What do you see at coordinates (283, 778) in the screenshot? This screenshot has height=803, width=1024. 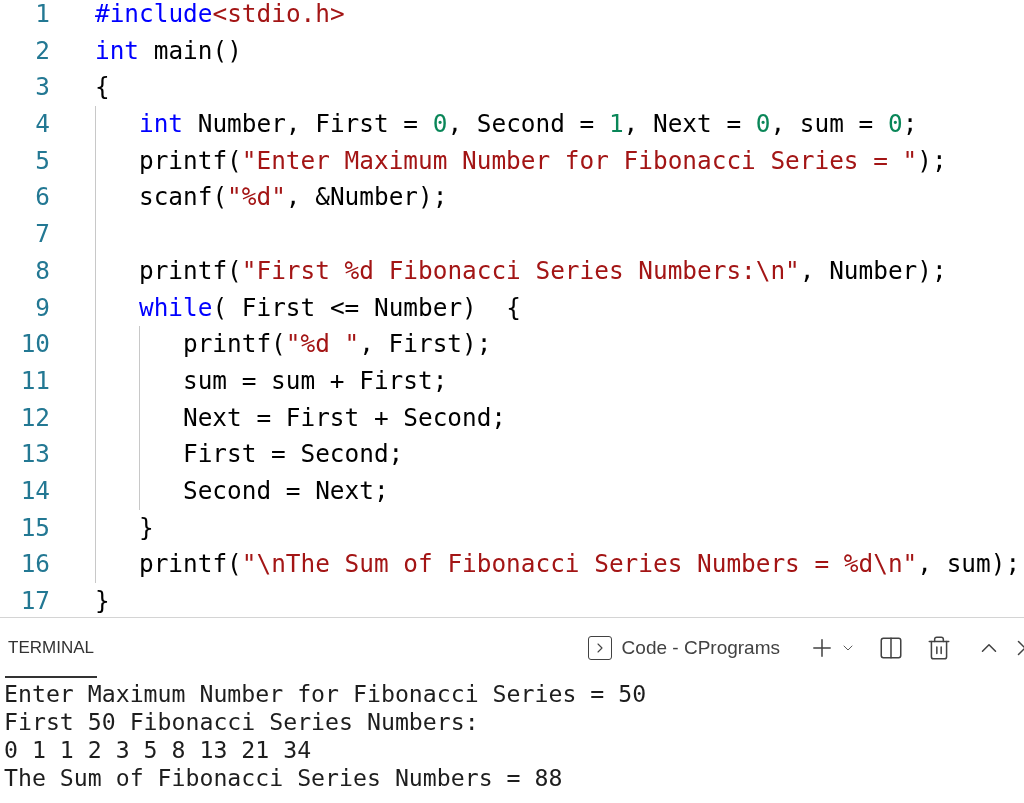 I see `terminal-output-line: The Sum of Fibonacci Series Numbers = 88` at bounding box center [283, 778].